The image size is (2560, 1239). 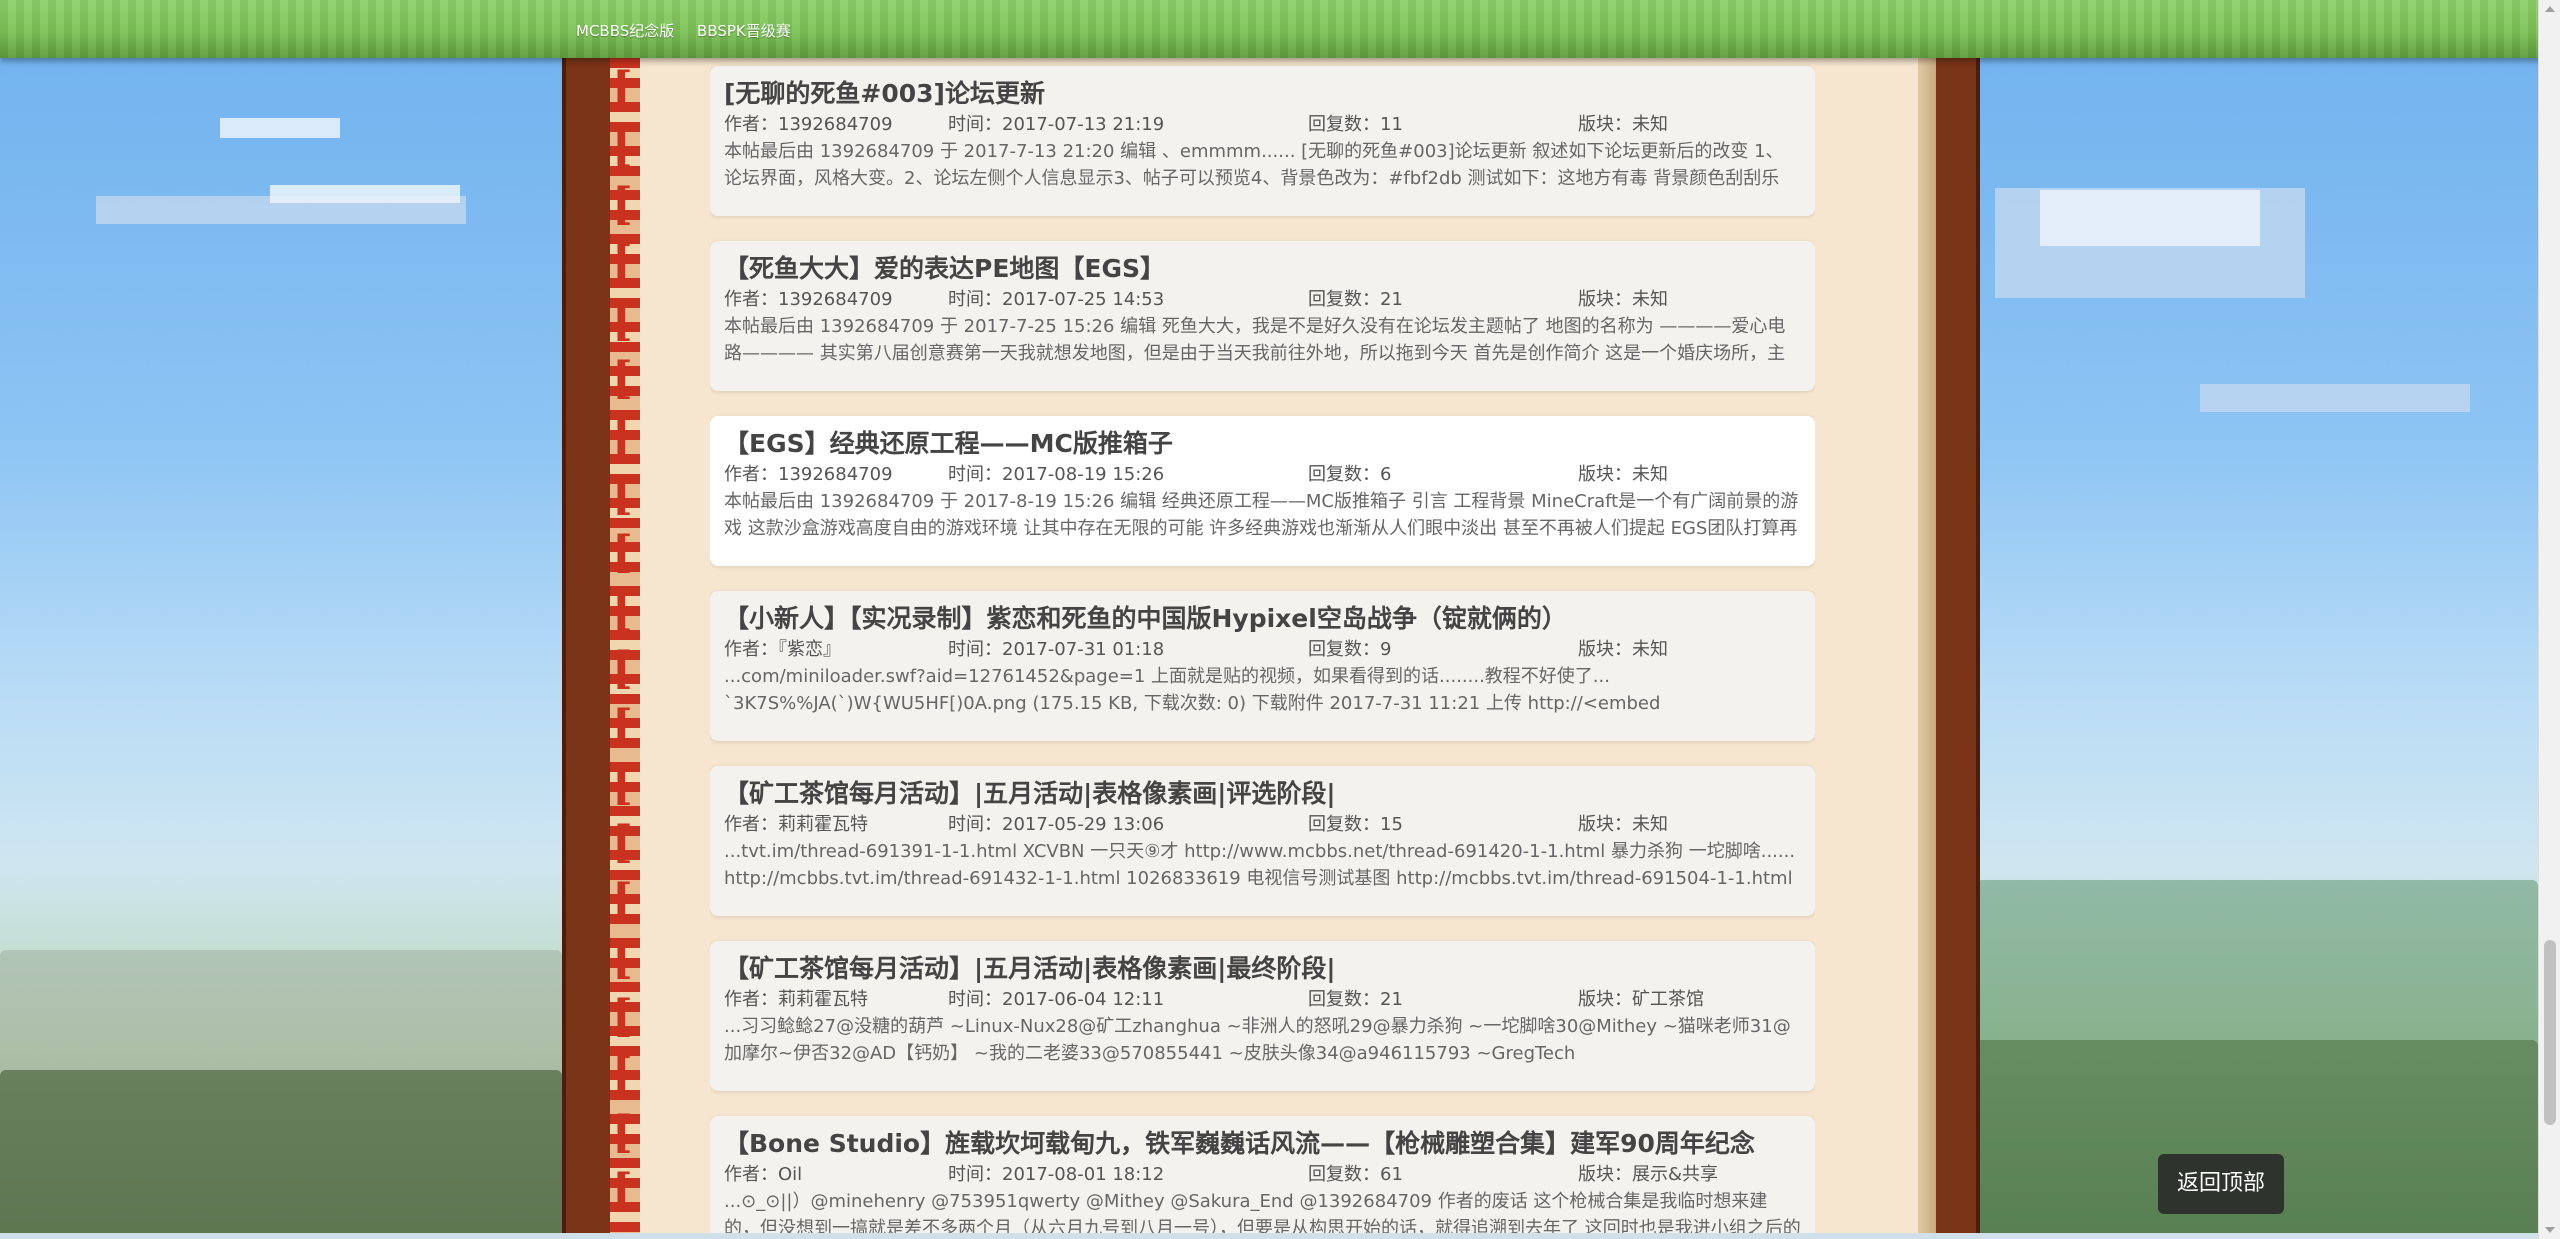 What do you see at coordinates (2550, 1032) in the screenshot?
I see `scrollbar-thumb` at bounding box center [2550, 1032].